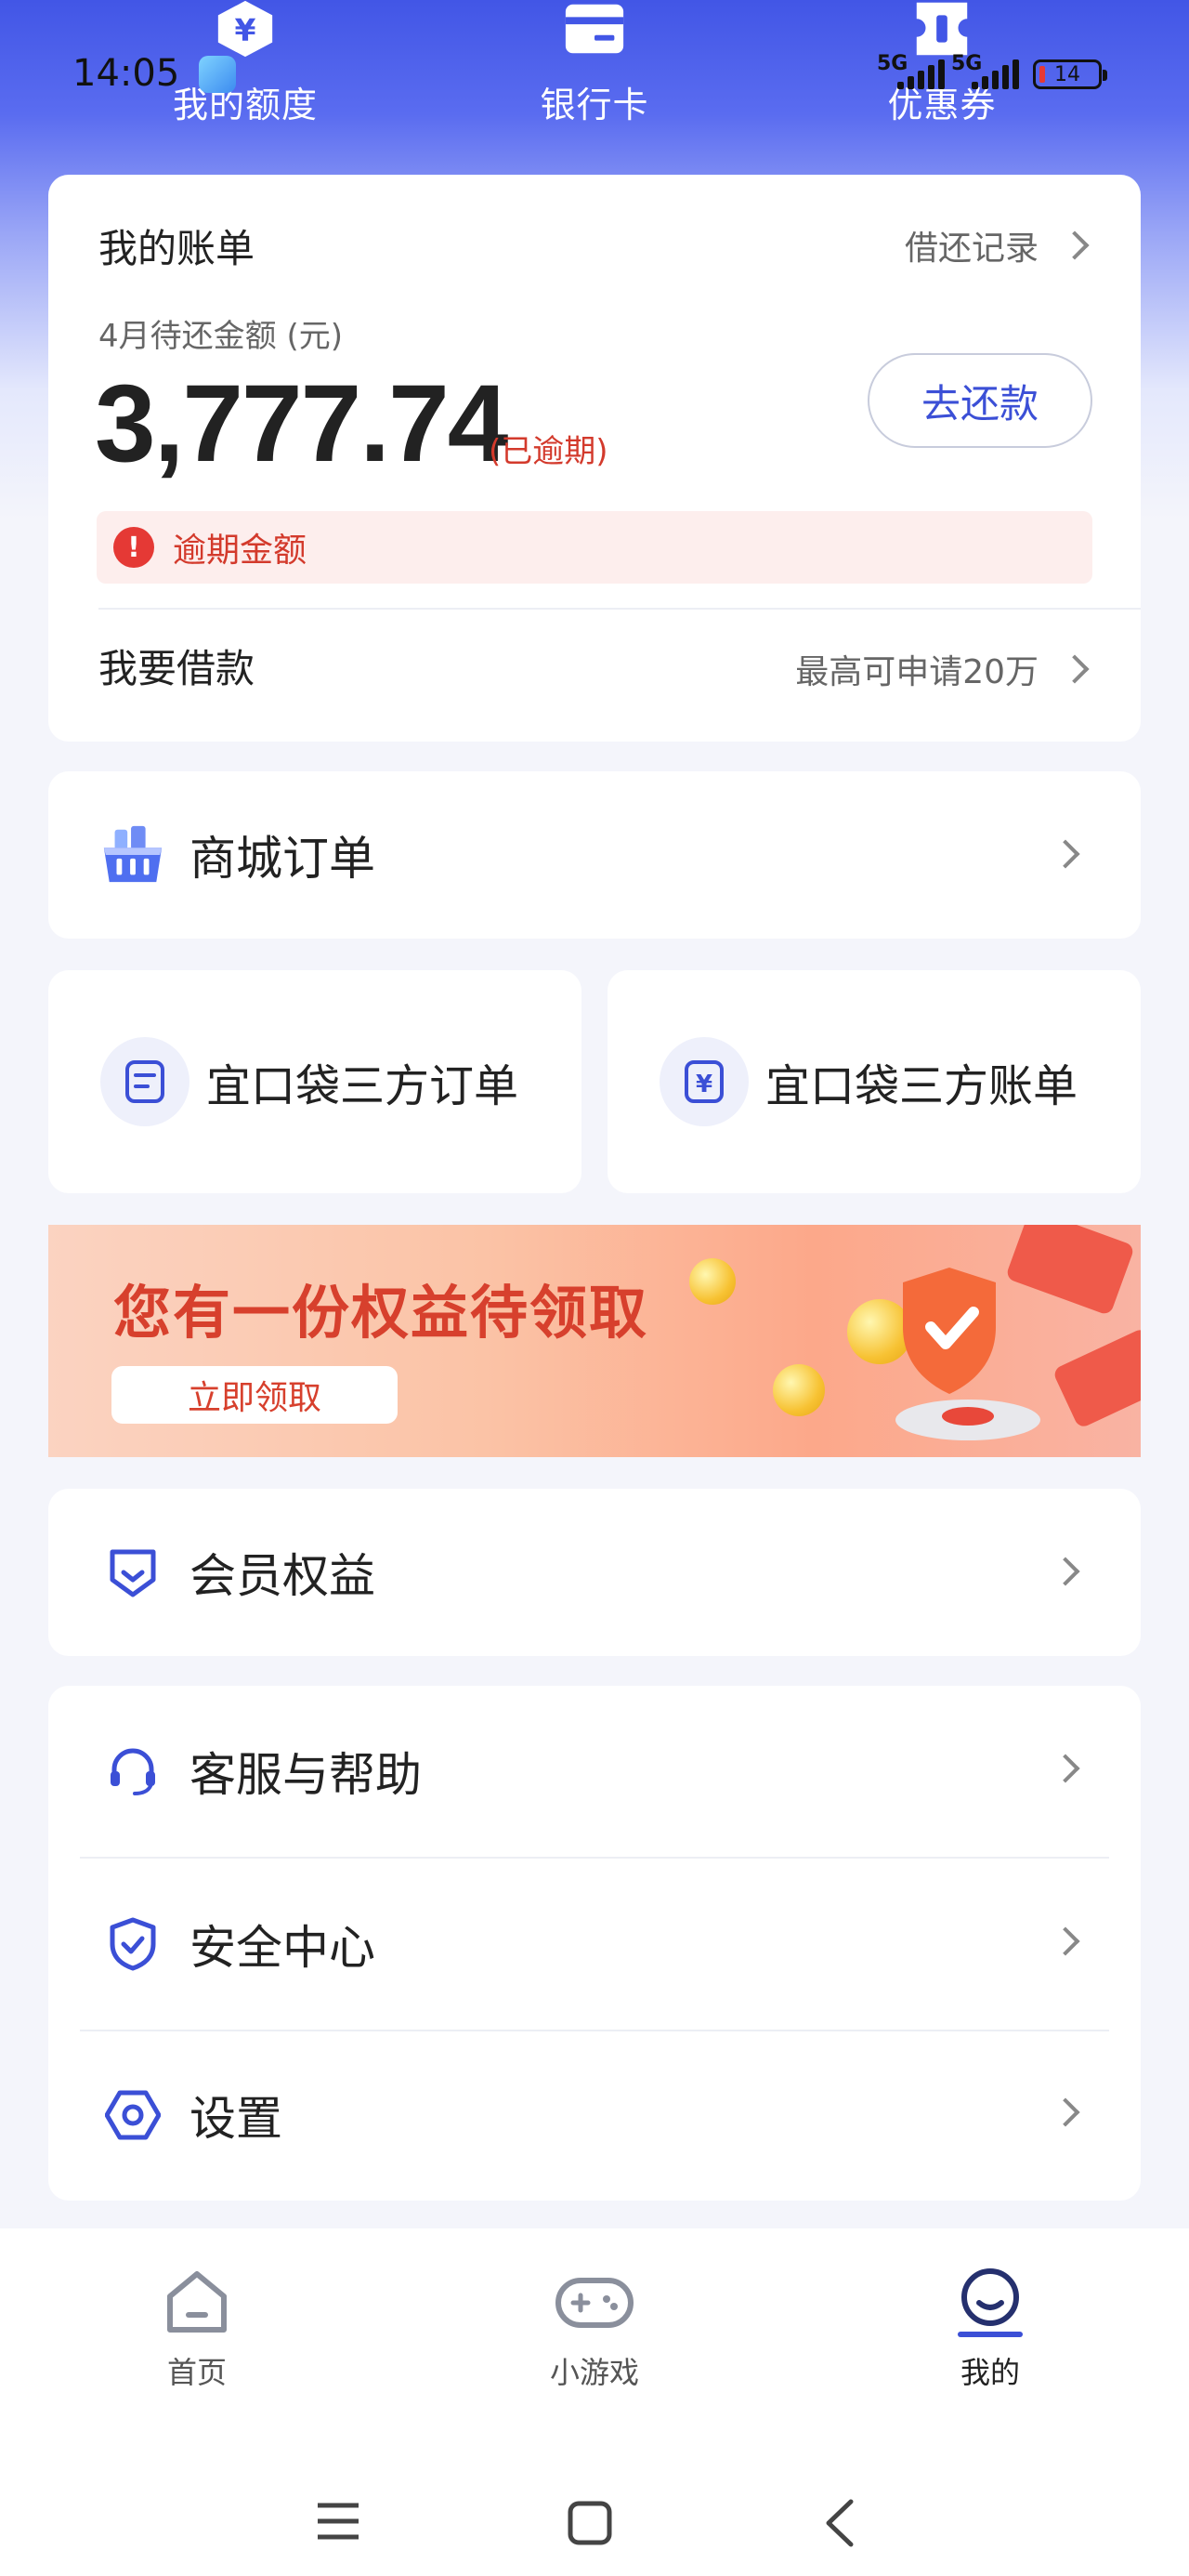 The height and width of the screenshot is (2576, 1189). I want to click on home-icon, so click(197, 2303).